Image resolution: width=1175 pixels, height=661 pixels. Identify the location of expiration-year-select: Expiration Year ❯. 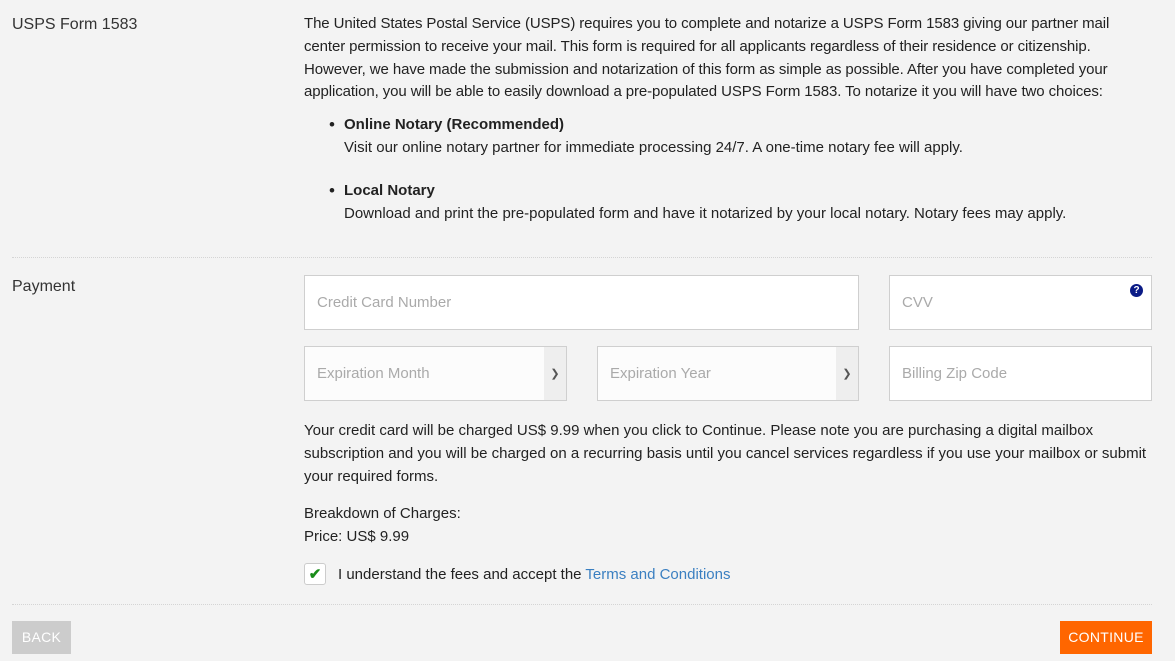
(728, 373).